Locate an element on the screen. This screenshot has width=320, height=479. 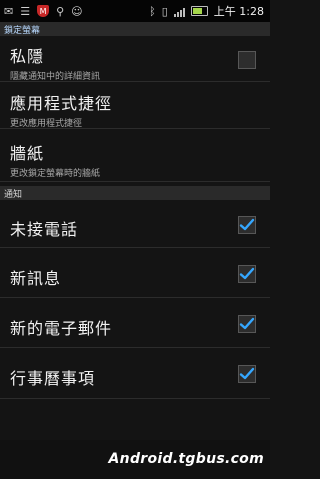
privacy-summary: 隱藏通知中的詳細資訊 is located at coordinates (55, 77).